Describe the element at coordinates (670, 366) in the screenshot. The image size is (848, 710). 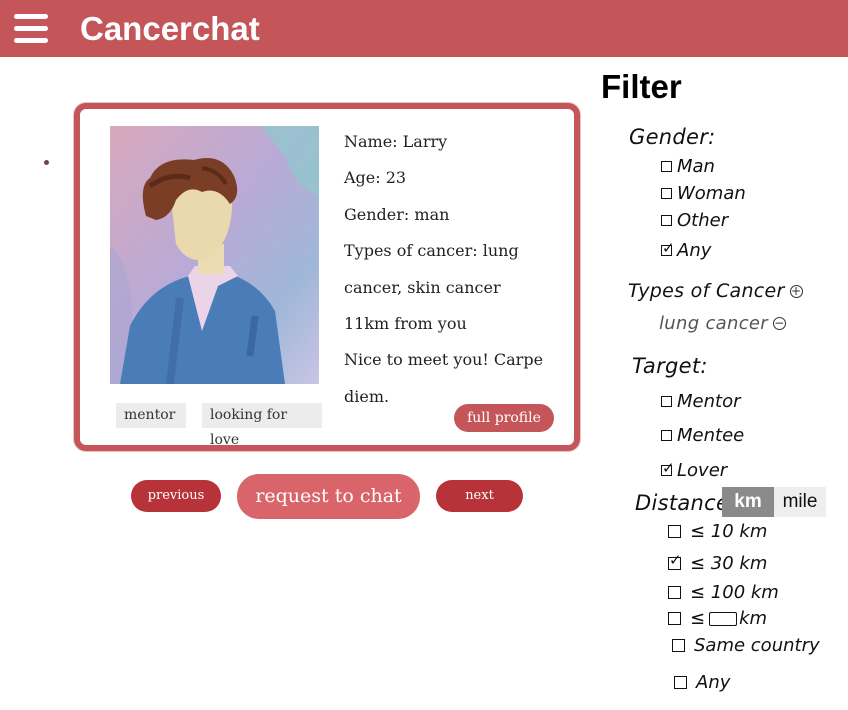
I see `target-filter-label: Target:` at that location.